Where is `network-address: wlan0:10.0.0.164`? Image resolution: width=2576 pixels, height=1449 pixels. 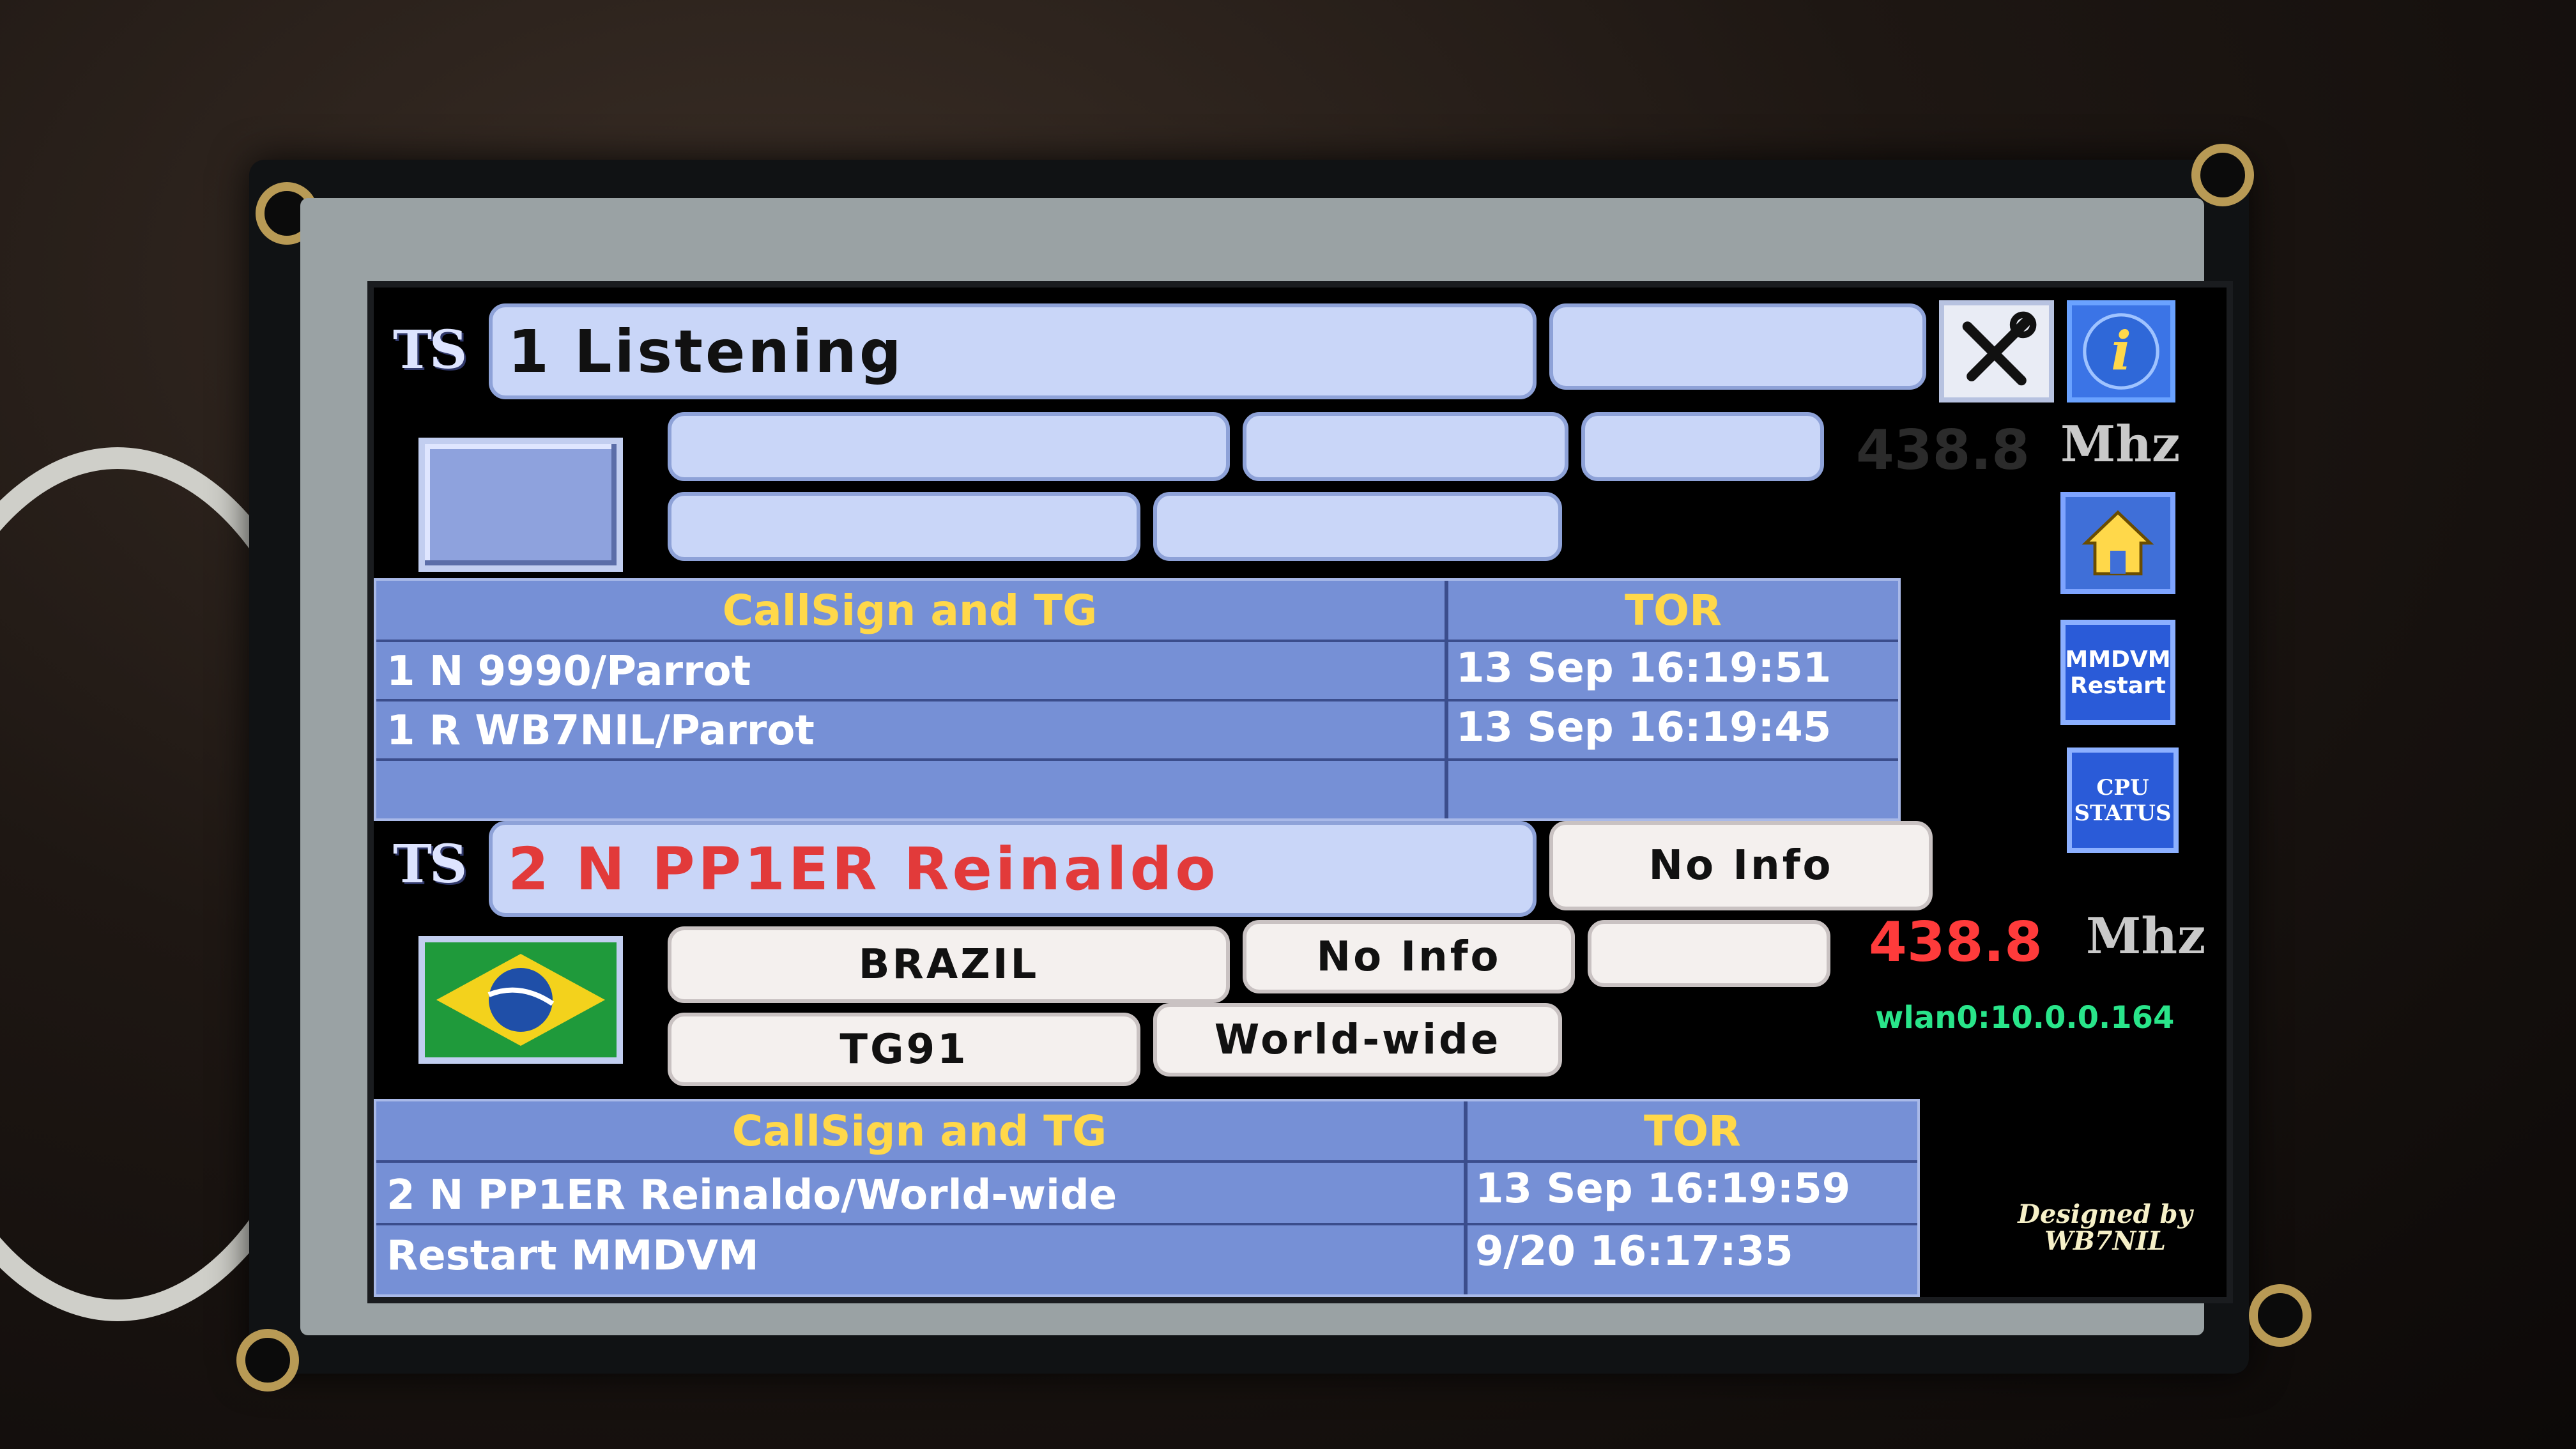
network-address: wlan0:10.0.0.164 is located at coordinates (2025, 1018).